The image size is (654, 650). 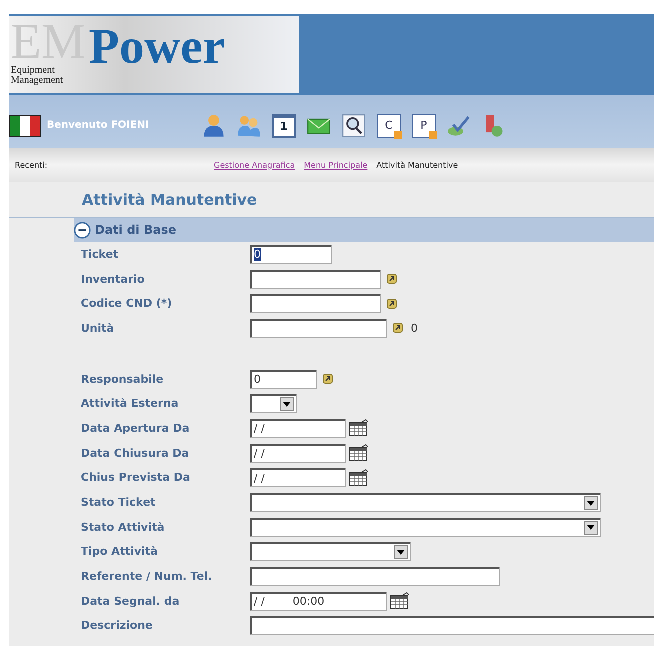 What do you see at coordinates (308, 601) in the screenshot?
I see `field-value: 00:00` at bounding box center [308, 601].